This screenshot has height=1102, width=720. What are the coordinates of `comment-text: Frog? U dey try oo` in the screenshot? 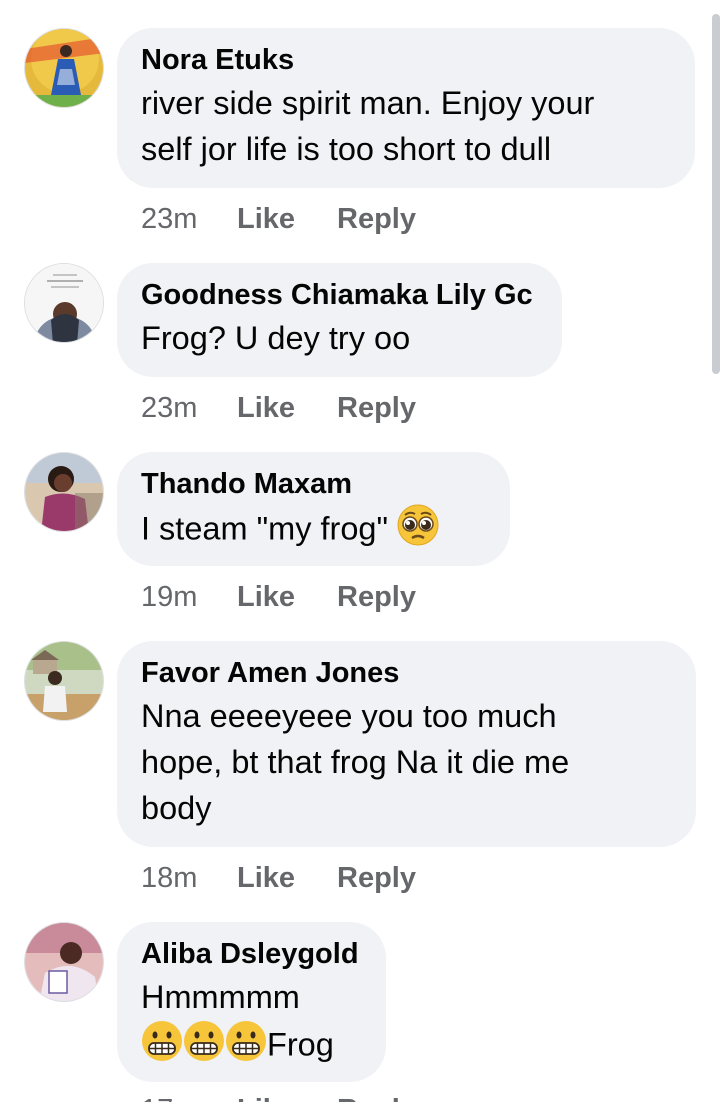 It's located at (339, 338).